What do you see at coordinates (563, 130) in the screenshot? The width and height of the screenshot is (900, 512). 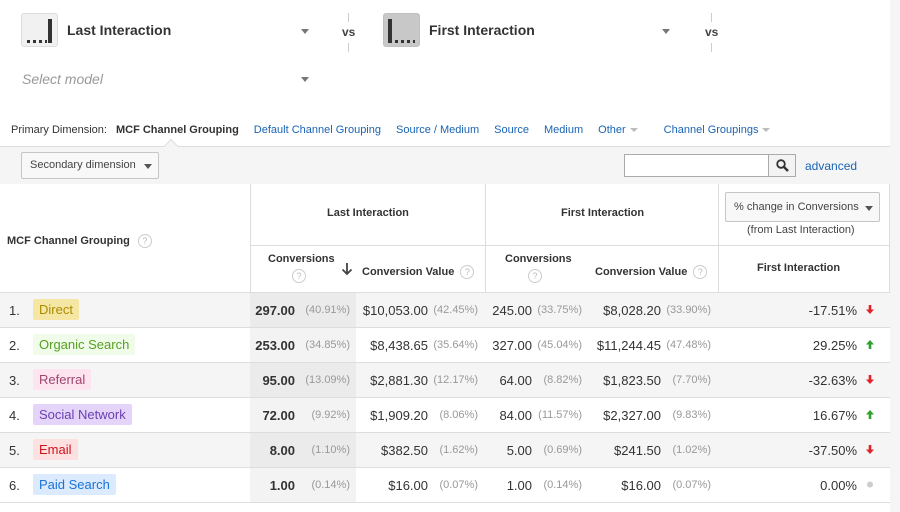 I see `dimension-medium: Medium` at bounding box center [563, 130].